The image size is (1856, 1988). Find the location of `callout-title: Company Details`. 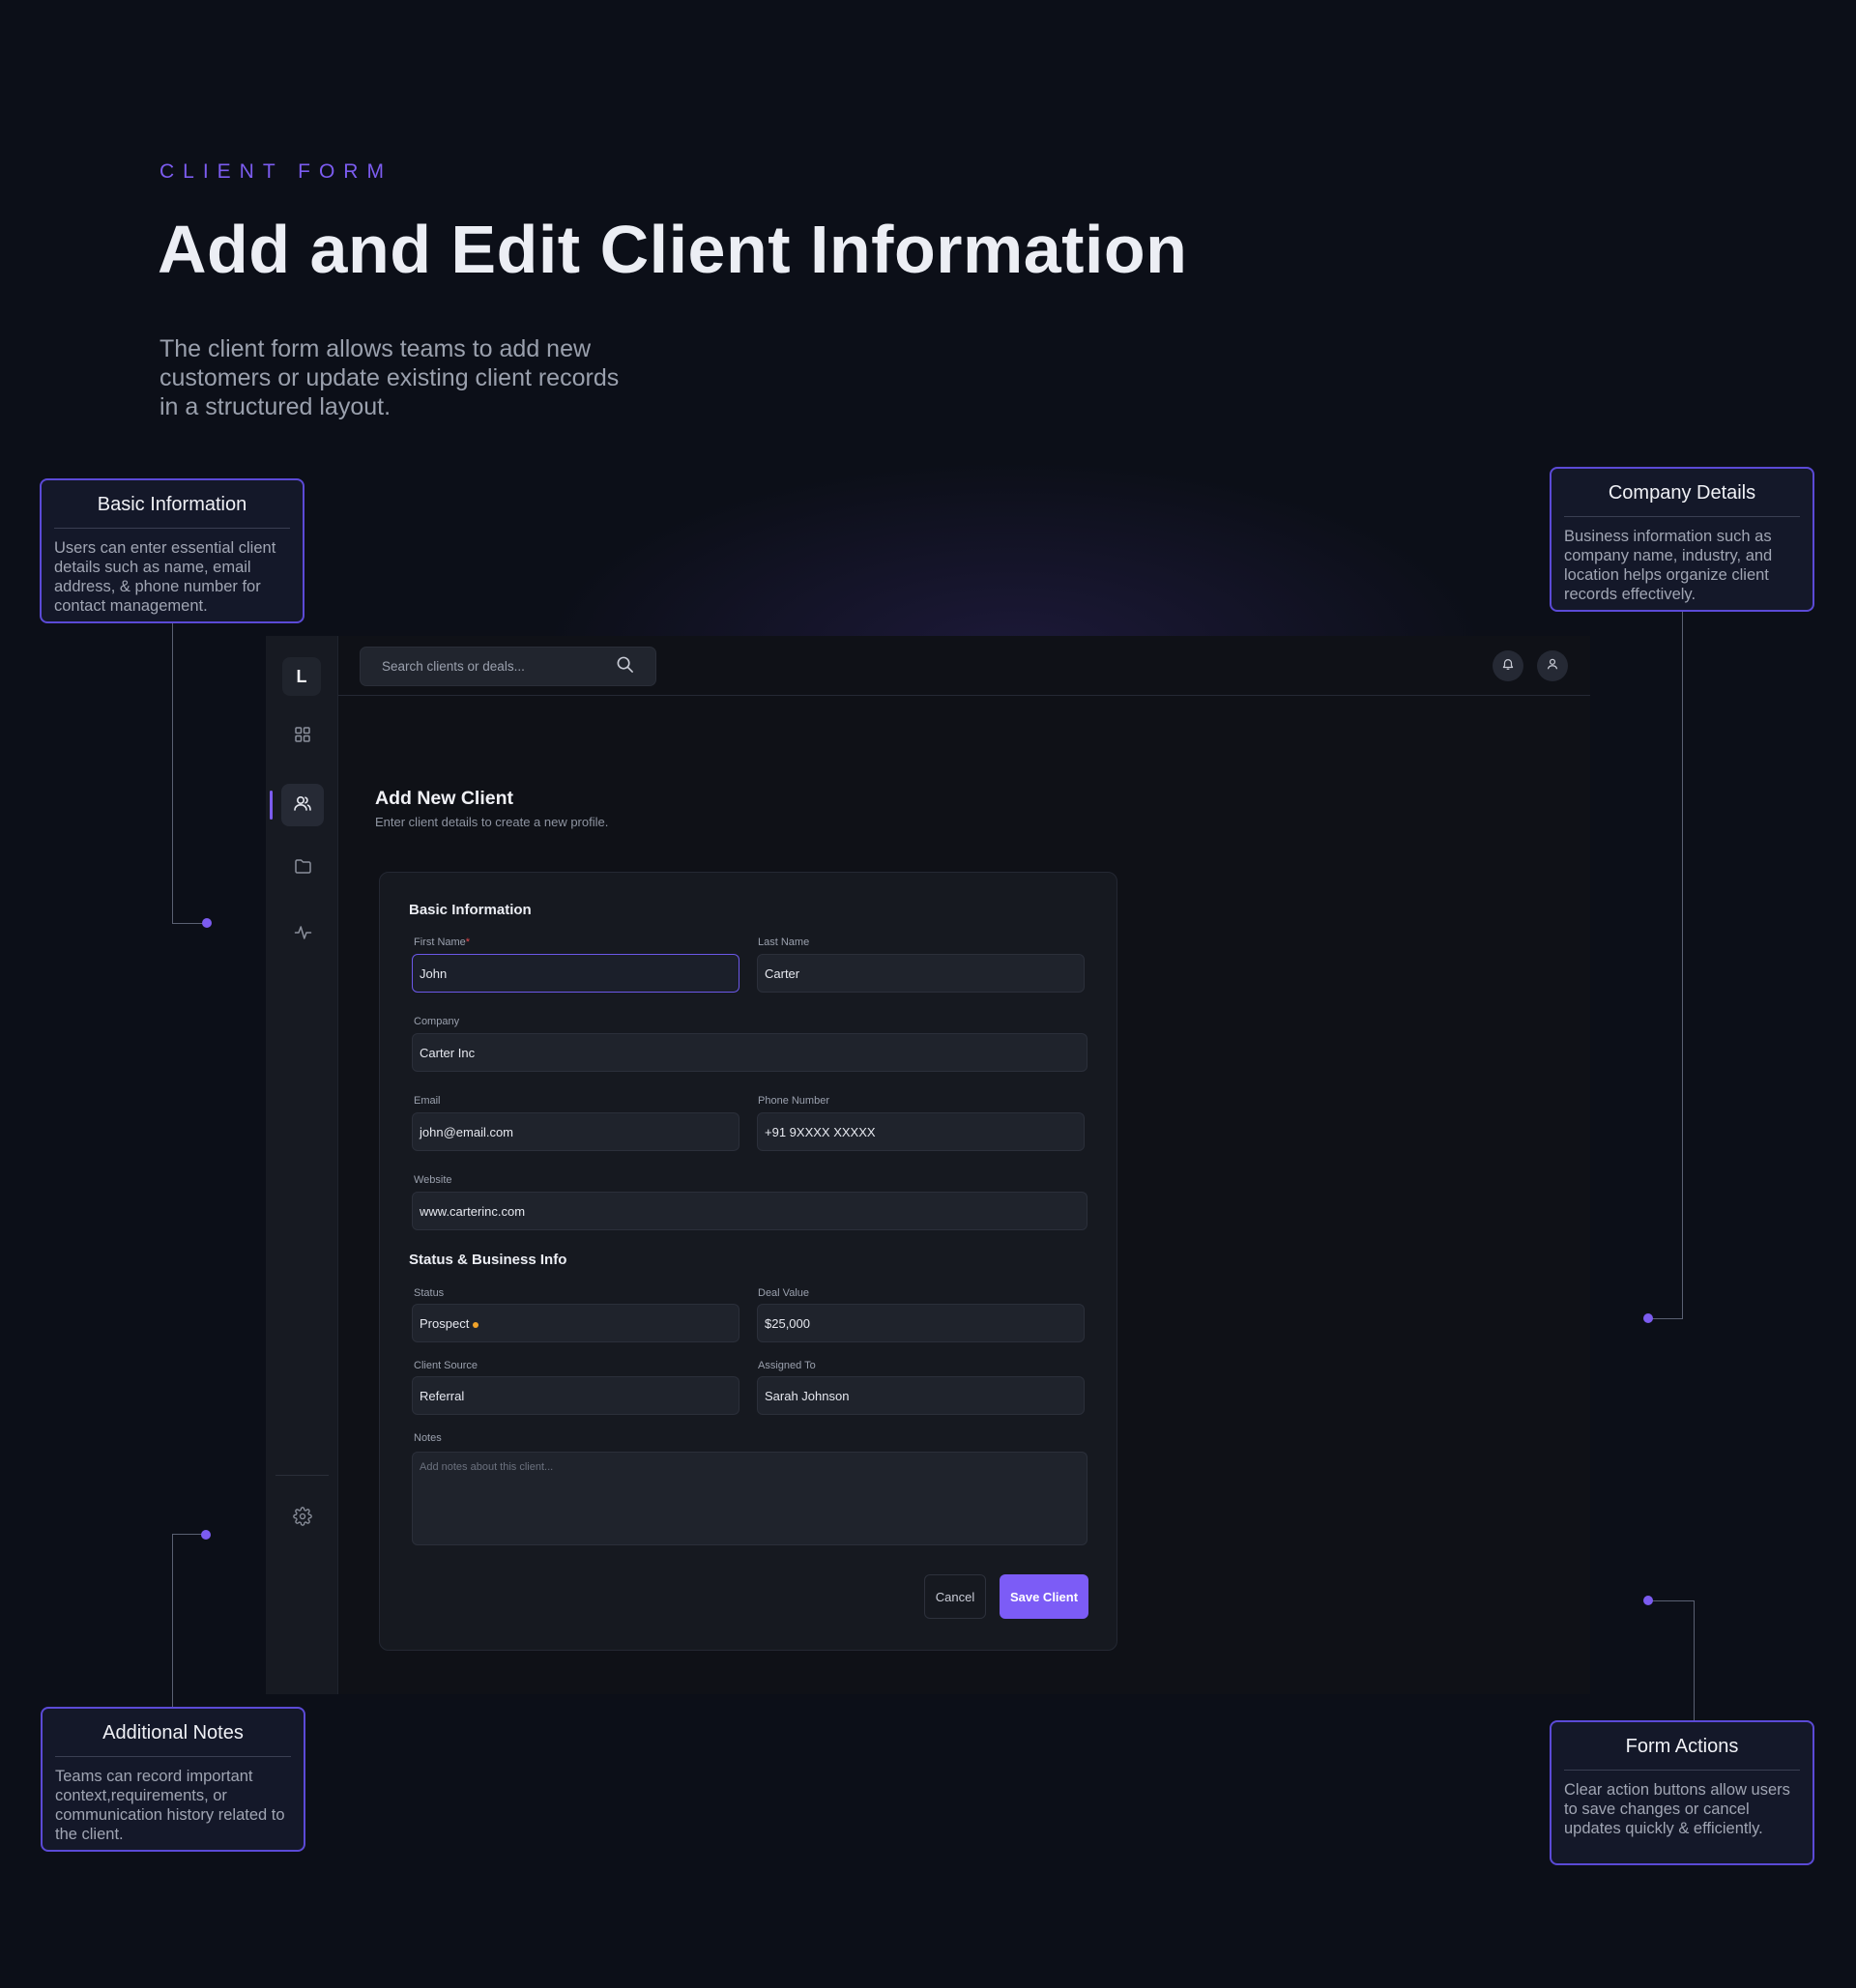

callout-title: Company Details is located at coordinates (1682, 500).